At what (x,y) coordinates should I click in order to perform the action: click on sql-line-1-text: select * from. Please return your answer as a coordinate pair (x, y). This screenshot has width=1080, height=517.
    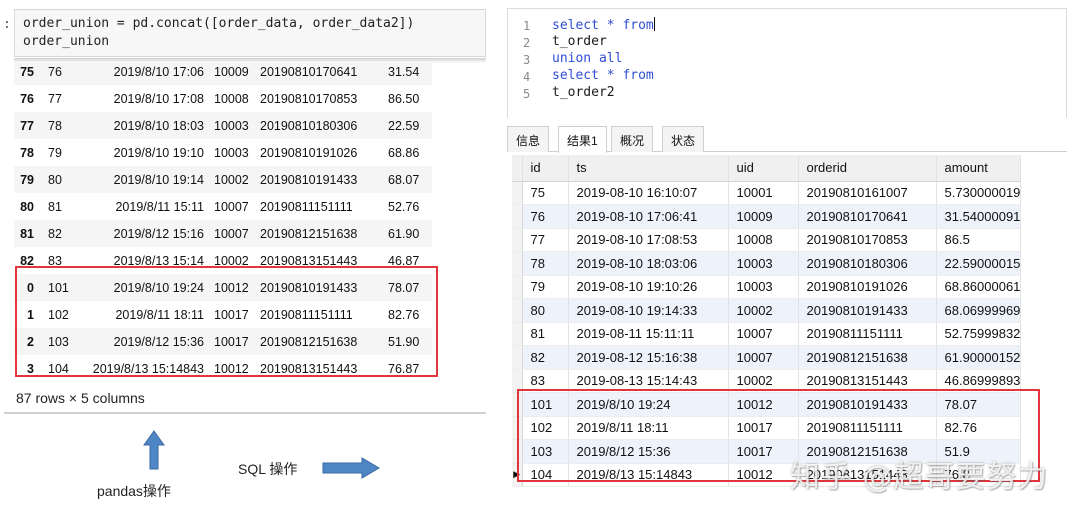
    Looking at the image, I should click on (603, 25).